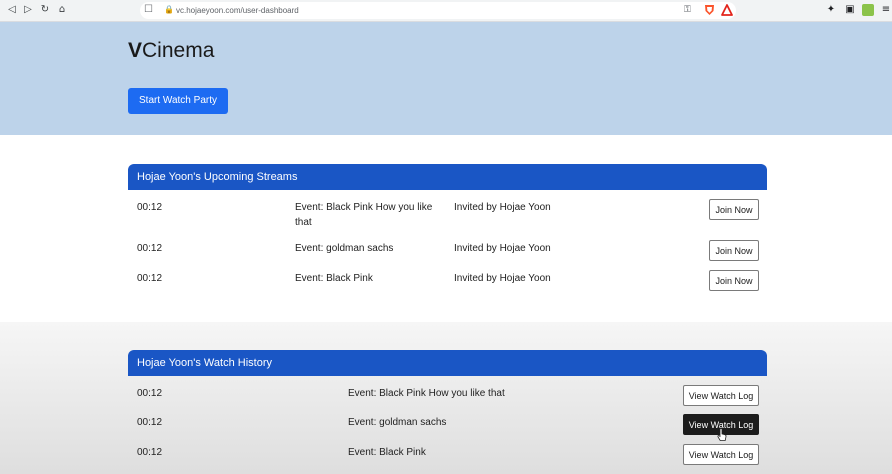 The width and height of the screenshot is (892, 474). What do you see at coordinates (135, 50) in the screenshot?
I see `brand-strong: V` at bounding box center [135, 50].